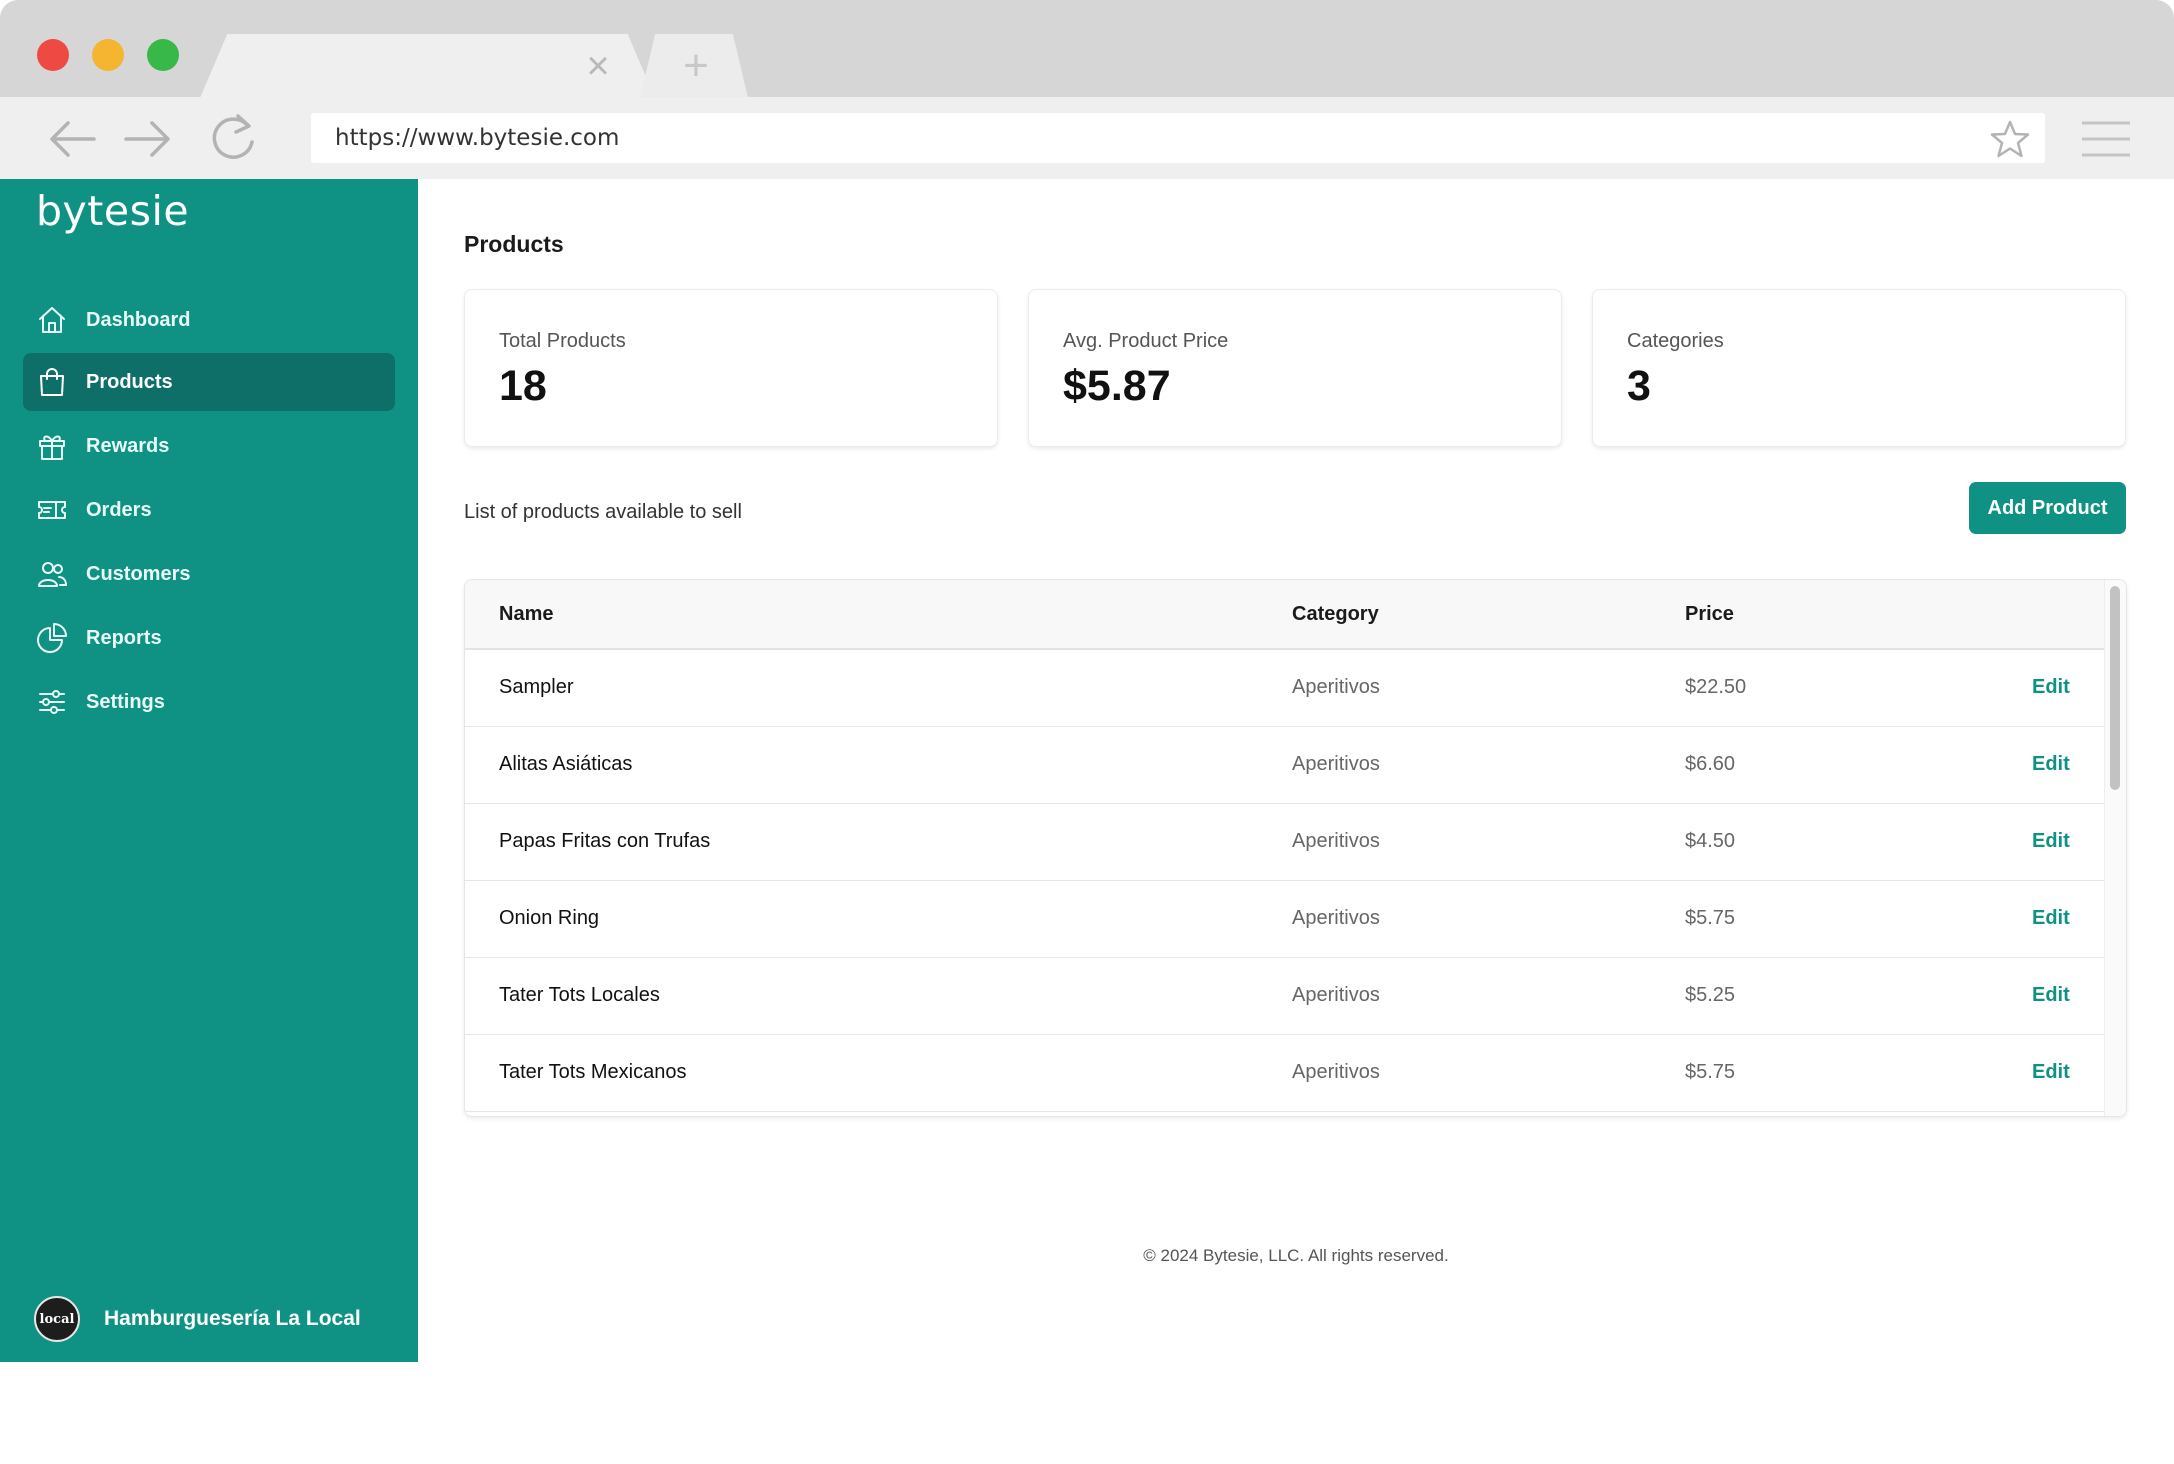 The height and width of the screenshot is (1464, 2174). I want to click on table-scrollbar, so click(2115, 848).